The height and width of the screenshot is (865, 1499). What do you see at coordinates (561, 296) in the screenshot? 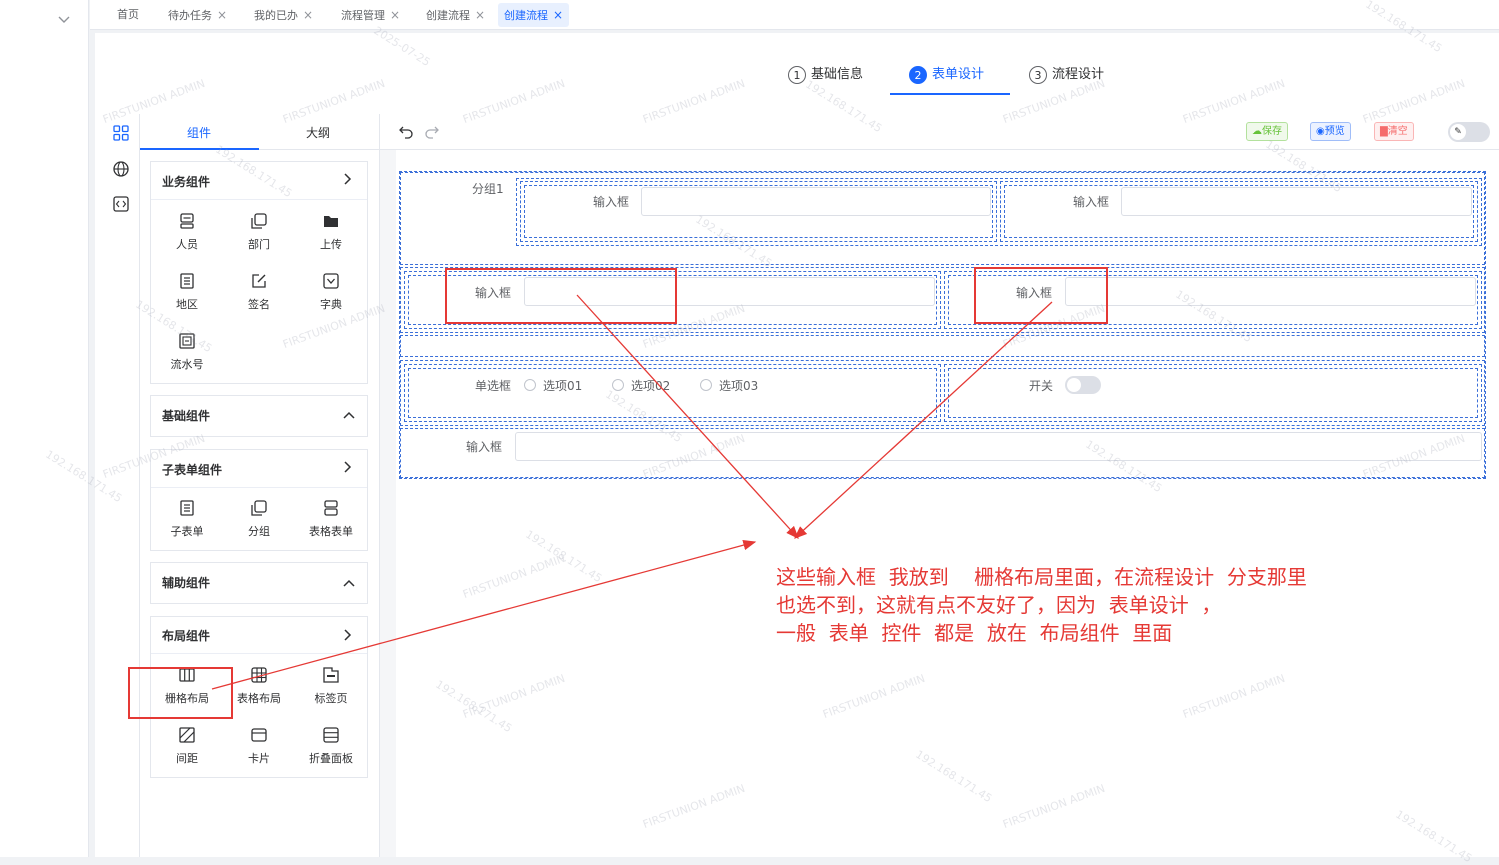
I see `highlight-box-input-left` at bounding box center [561, 296].